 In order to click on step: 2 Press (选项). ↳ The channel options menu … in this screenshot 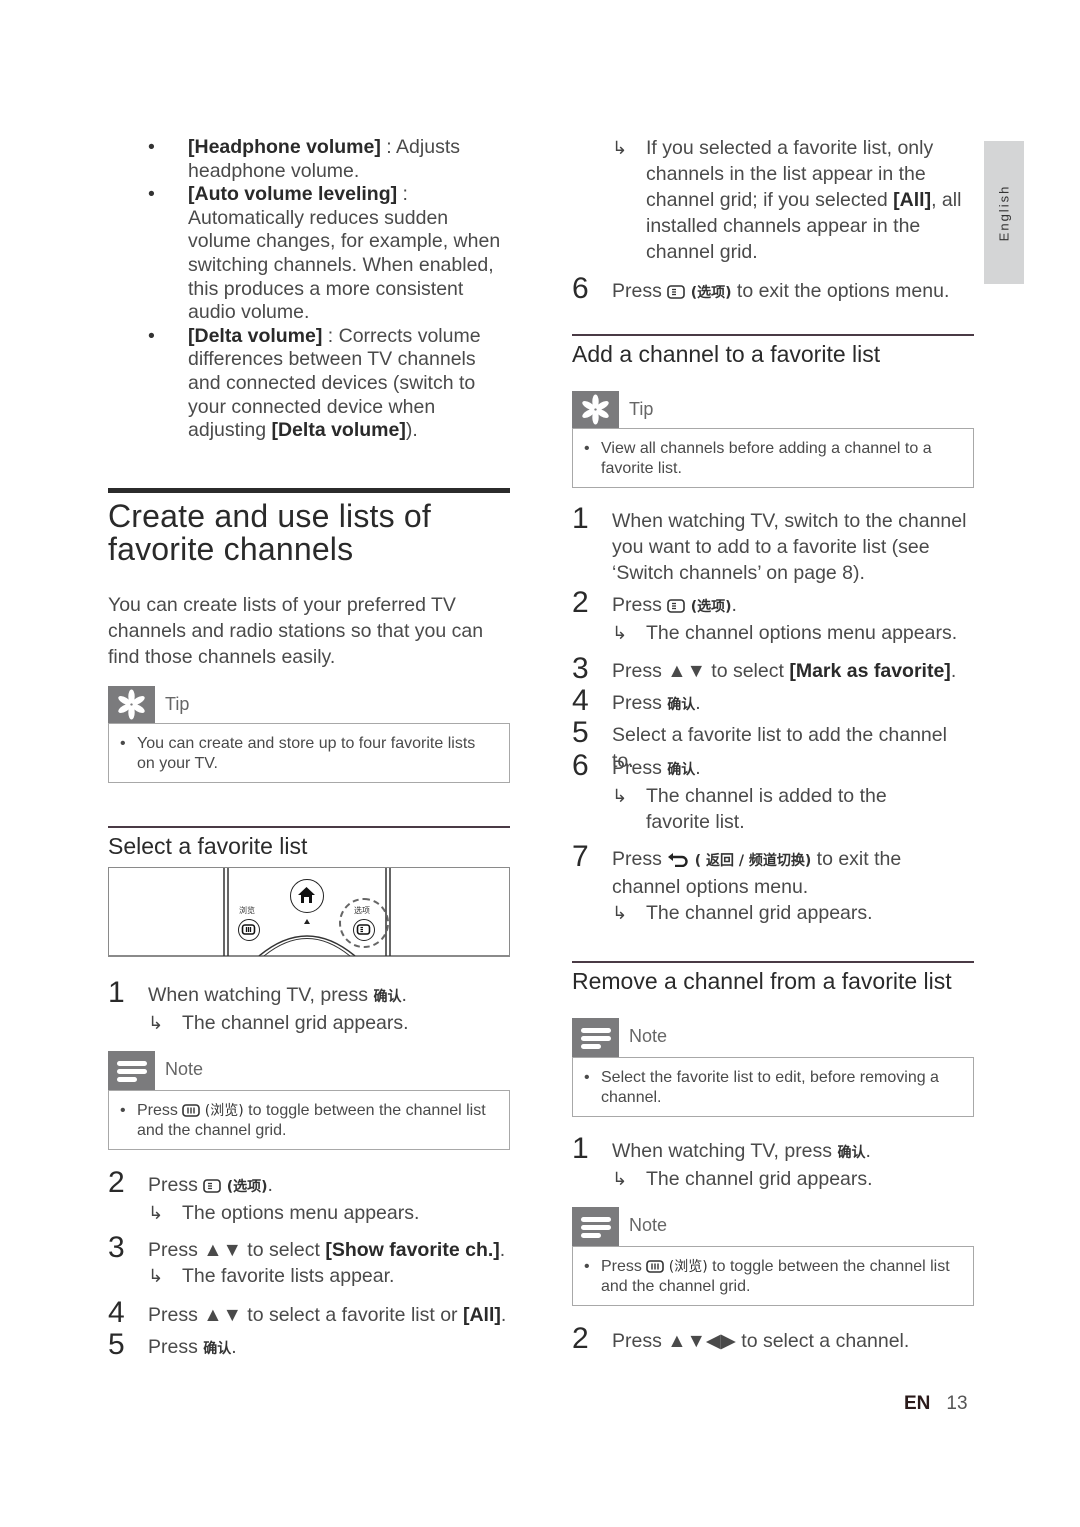, I will do `click(773, 617)`.